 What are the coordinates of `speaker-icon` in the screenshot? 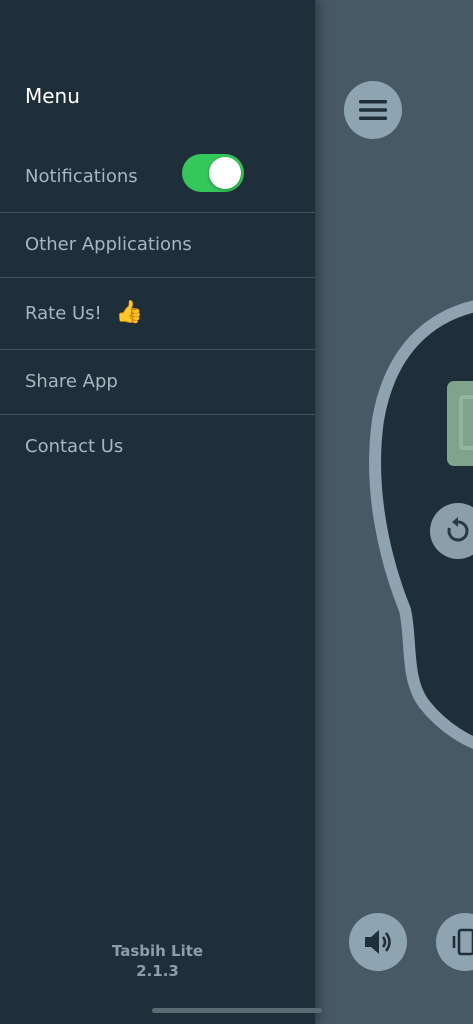 It's located at (378, 942).